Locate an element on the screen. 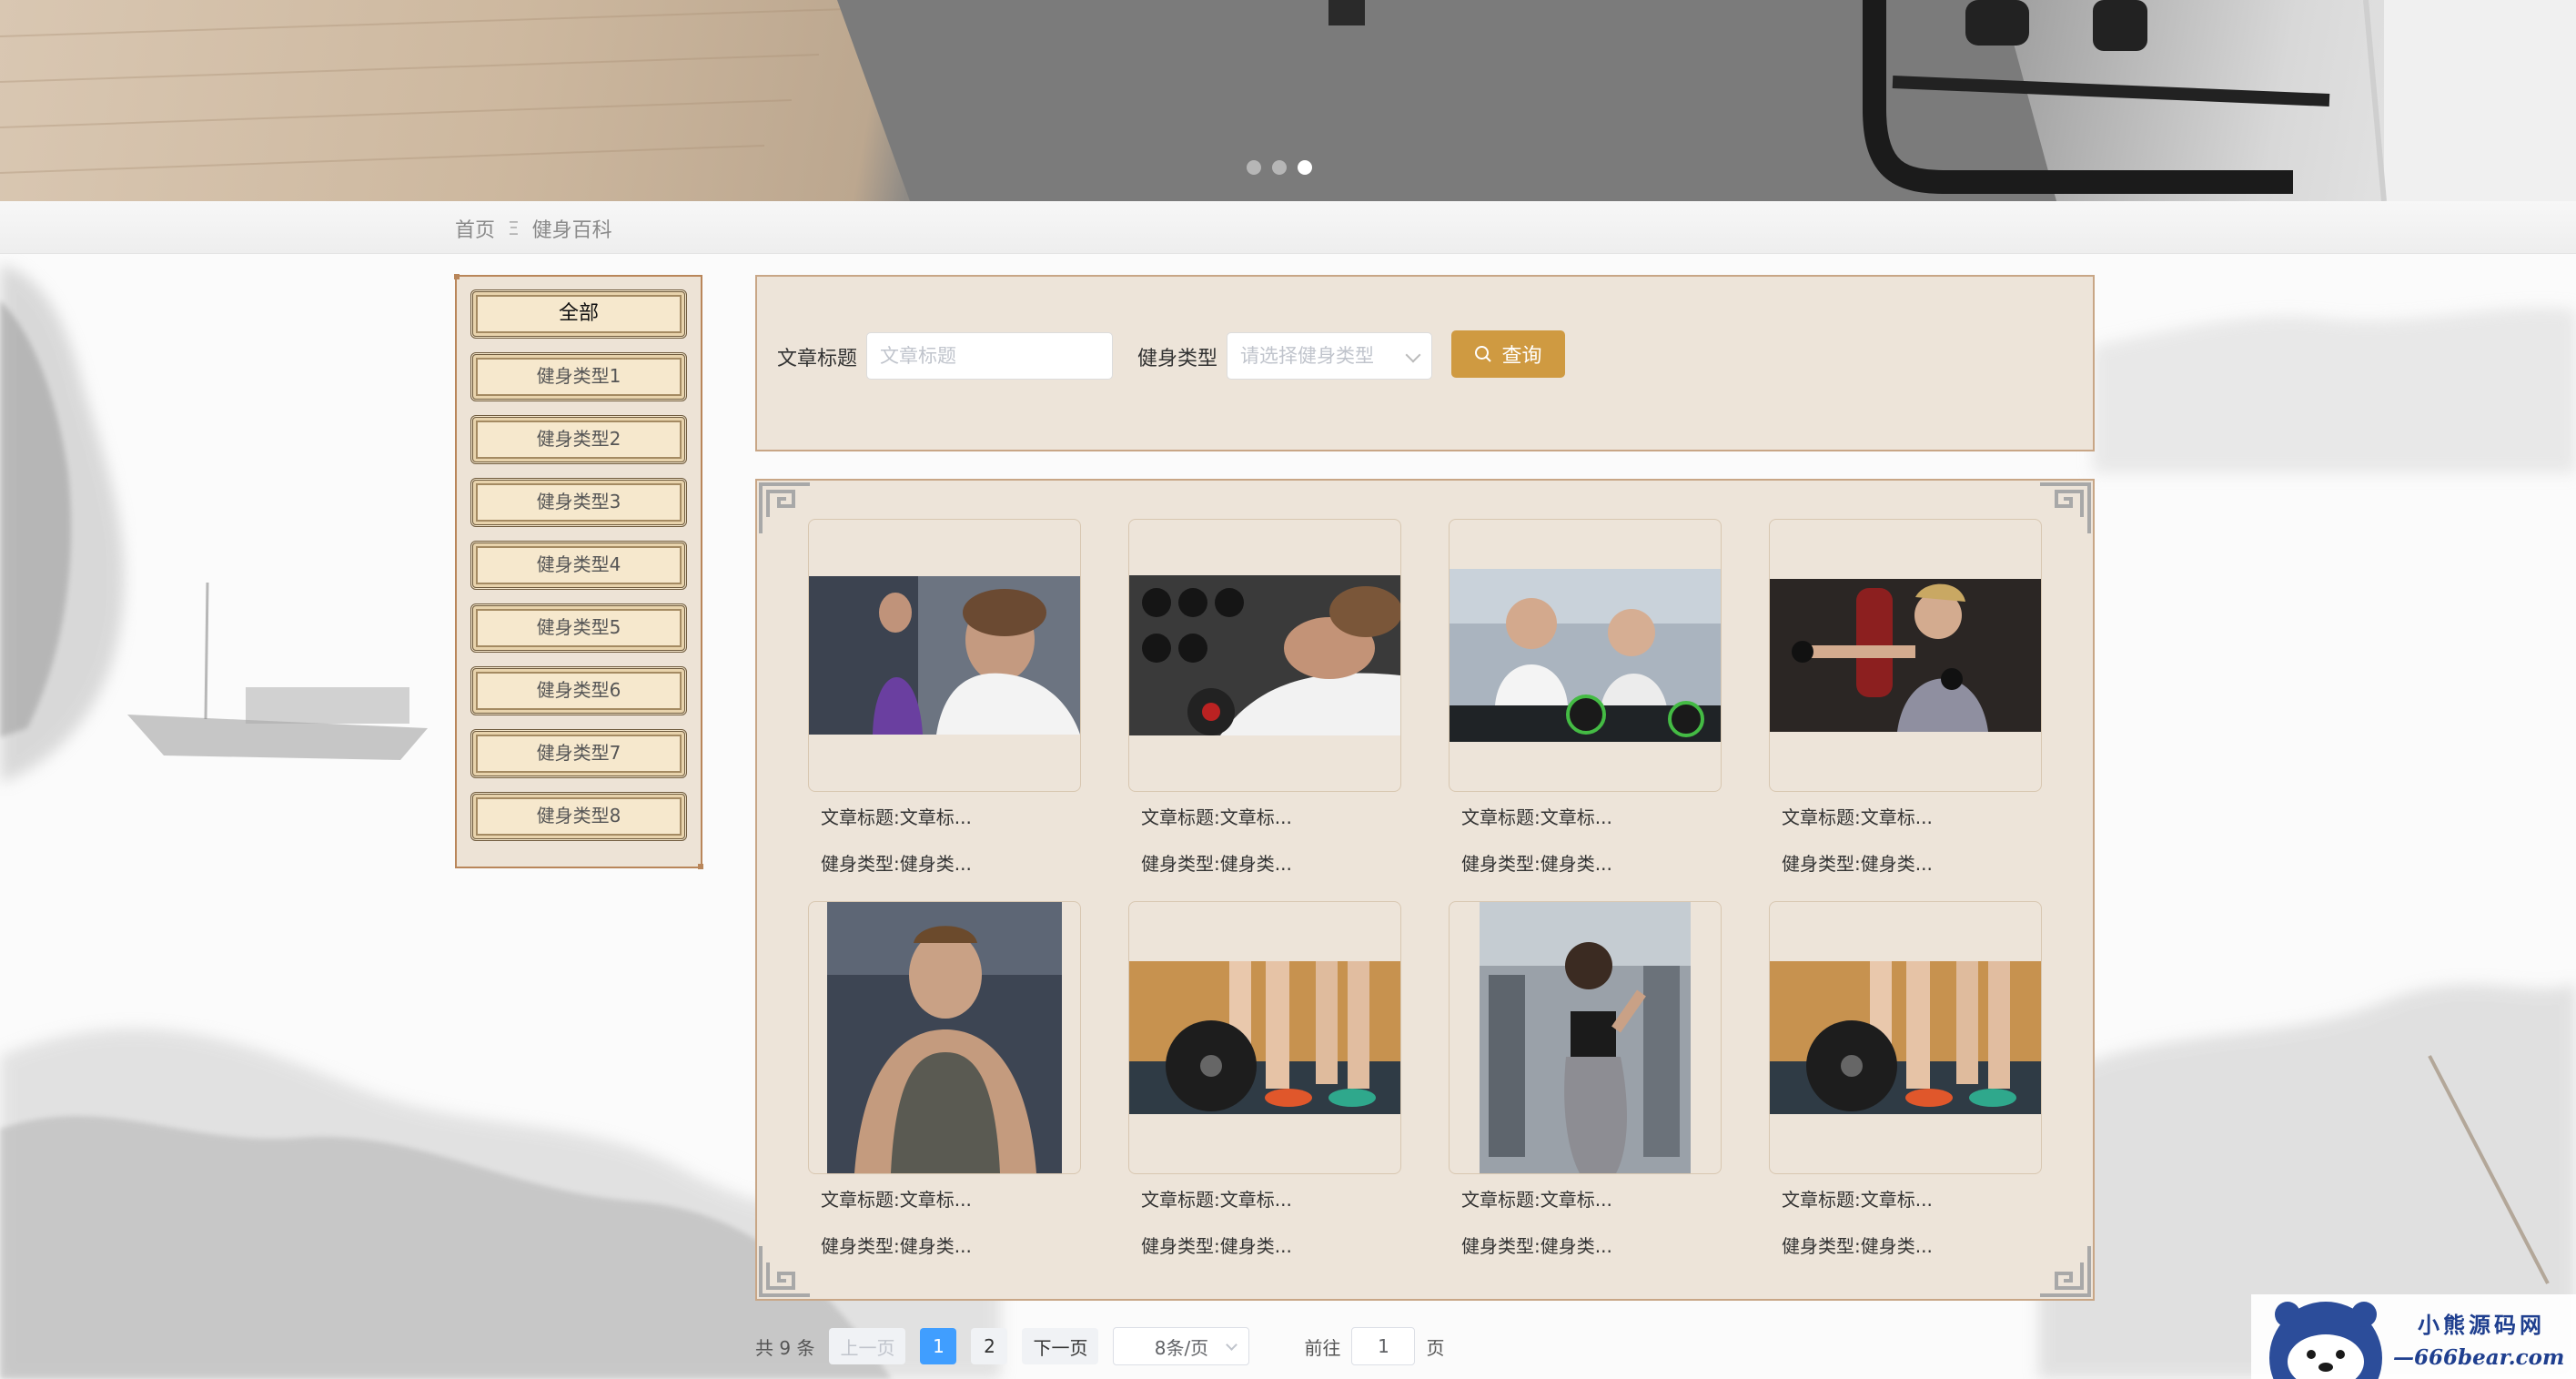  dumbbell-workout-photo is located at coordinates (1264, 655).